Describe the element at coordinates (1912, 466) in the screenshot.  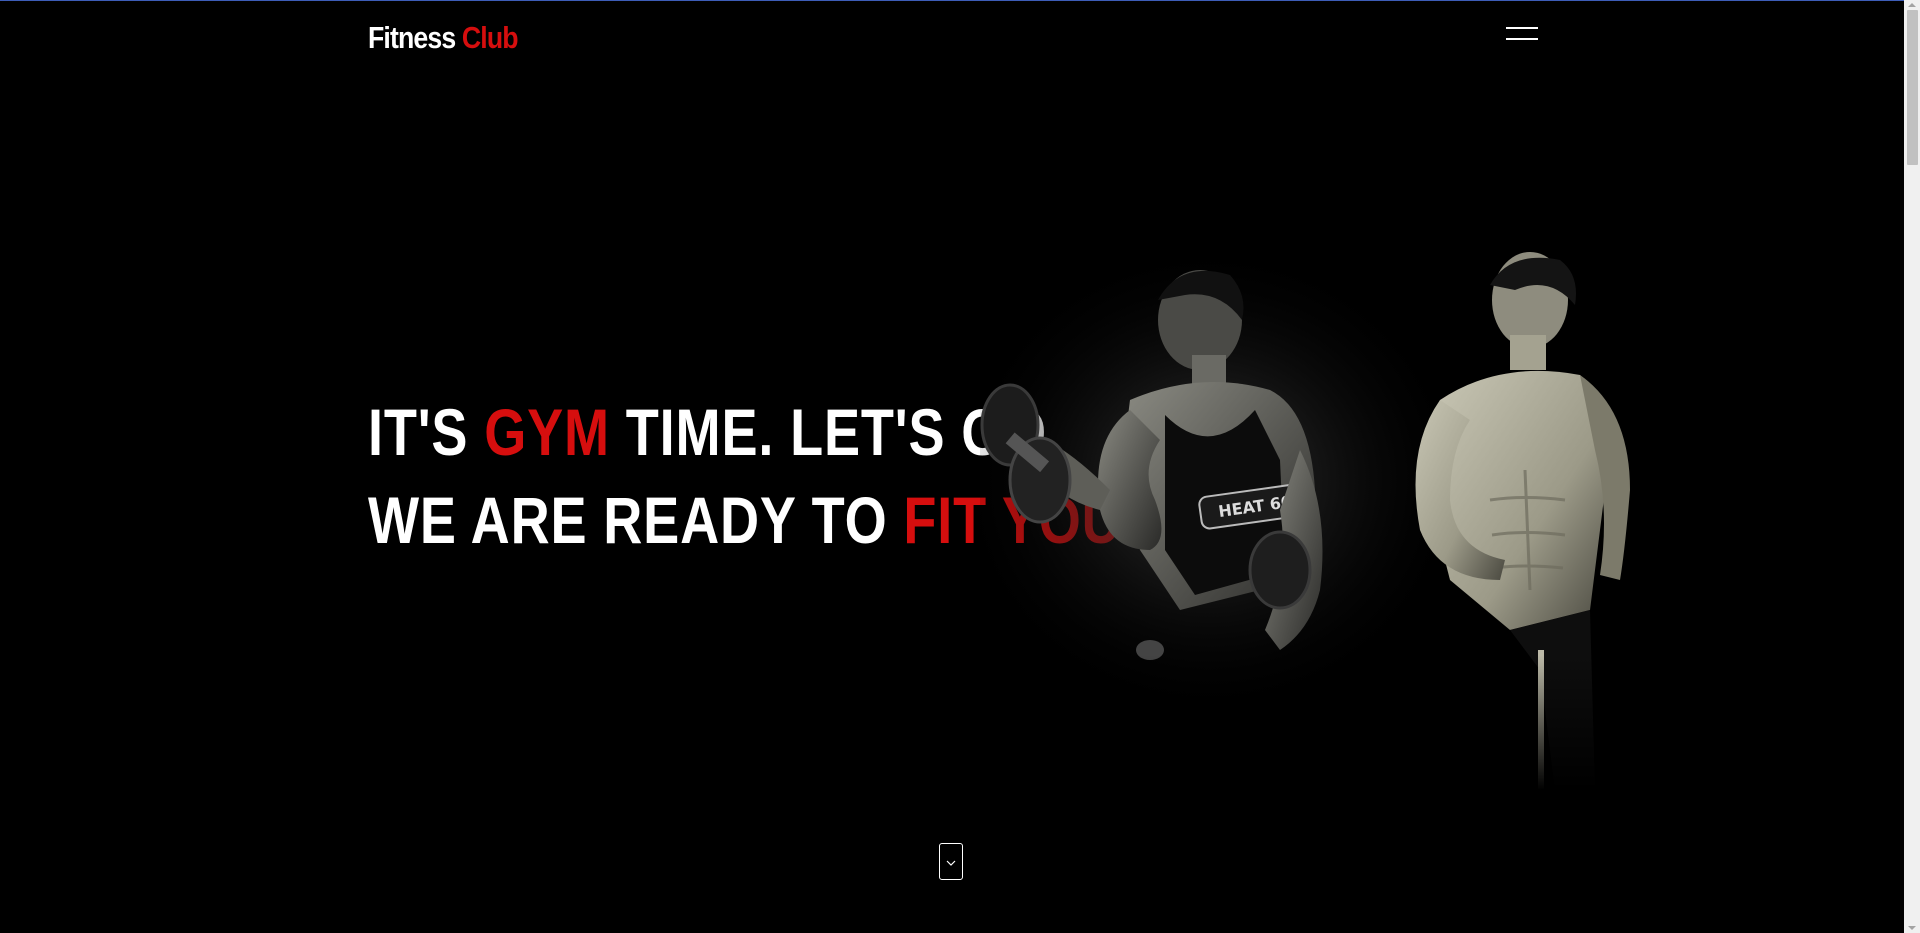
I see `page-scrollbar` at that location.